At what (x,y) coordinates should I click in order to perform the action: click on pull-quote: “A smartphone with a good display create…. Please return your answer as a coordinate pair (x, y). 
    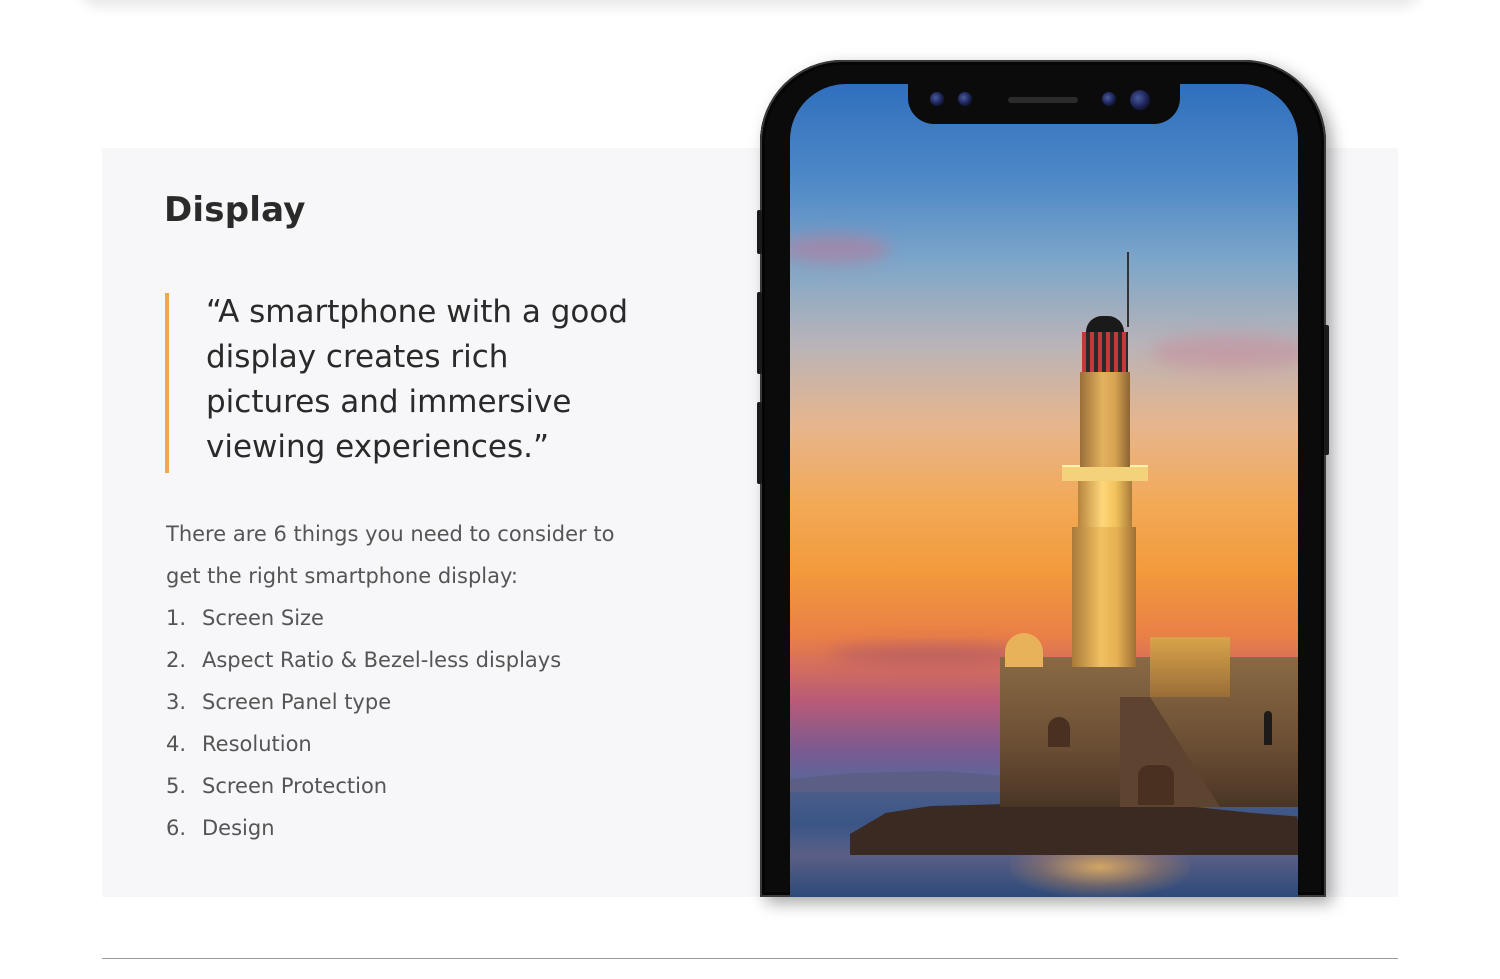
    Looking at the image, I should click on (417, 379).